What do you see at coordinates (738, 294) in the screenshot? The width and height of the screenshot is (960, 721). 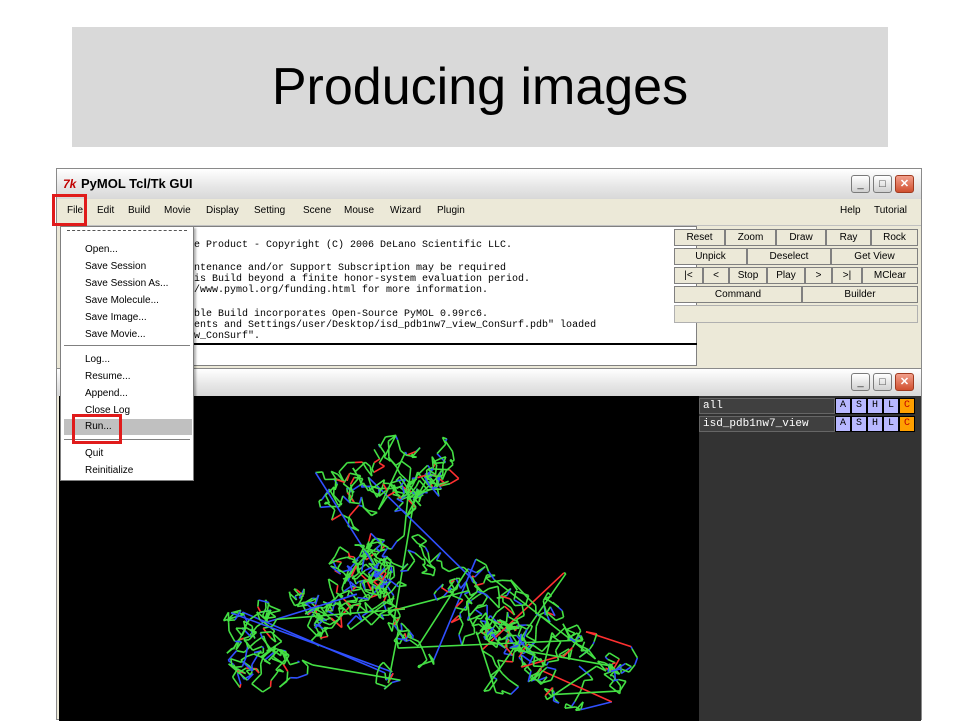 I see `command-button: Command` at bounding box center [738, 294].